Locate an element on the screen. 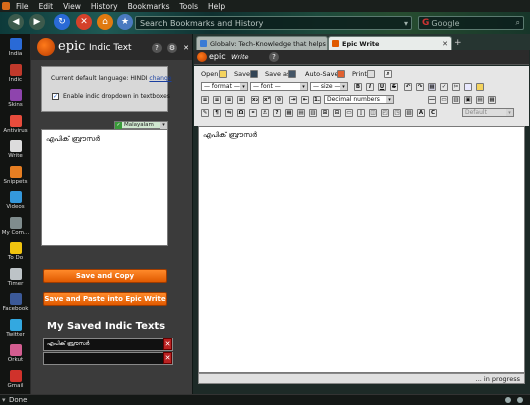 The height and width of the screenshot is (405, 530). left-toolbar-item: Twitter is located at coordinates (15, 331).